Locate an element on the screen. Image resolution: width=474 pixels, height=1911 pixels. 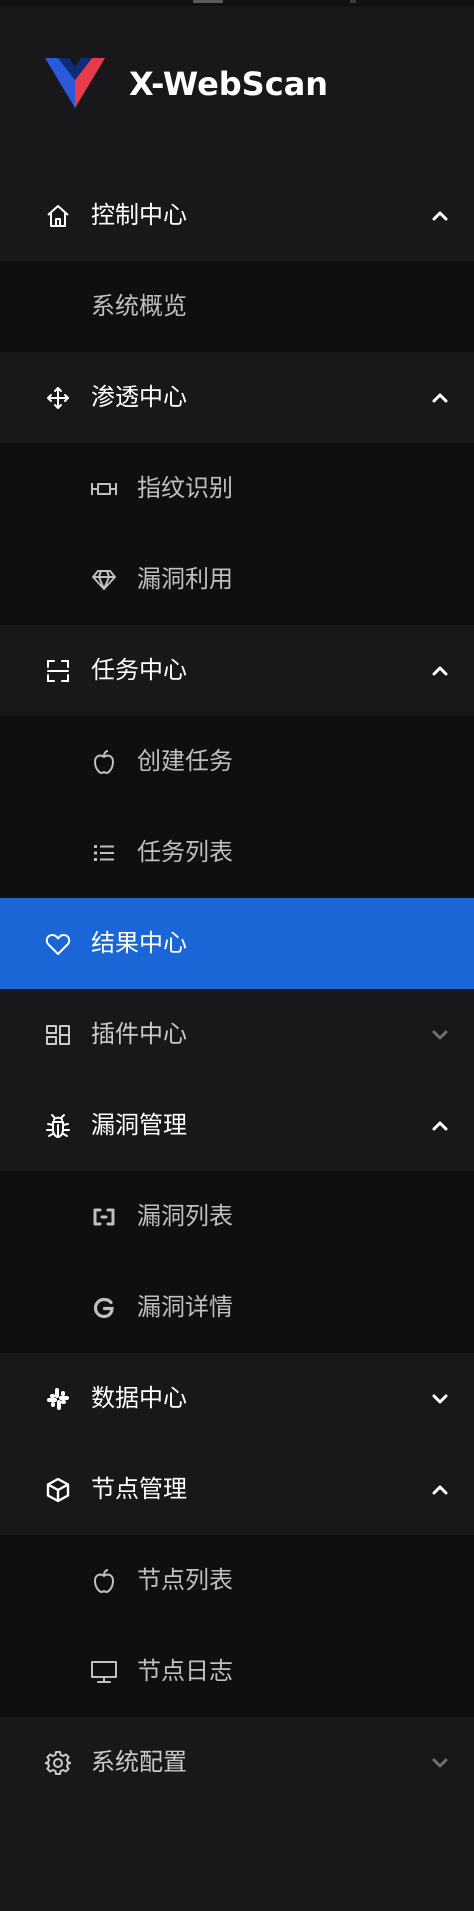
menu-system-config: 系统配置 is located at coordinates (237, 1762).